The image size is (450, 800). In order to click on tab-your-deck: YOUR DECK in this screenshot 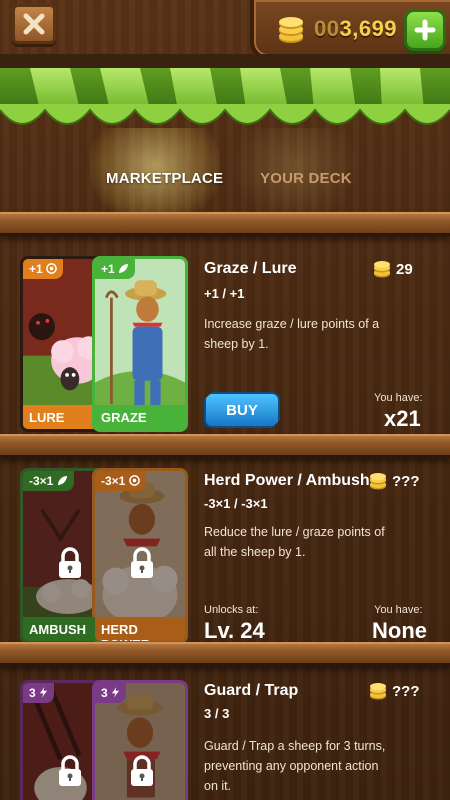, I will do `click(306, 178)`.